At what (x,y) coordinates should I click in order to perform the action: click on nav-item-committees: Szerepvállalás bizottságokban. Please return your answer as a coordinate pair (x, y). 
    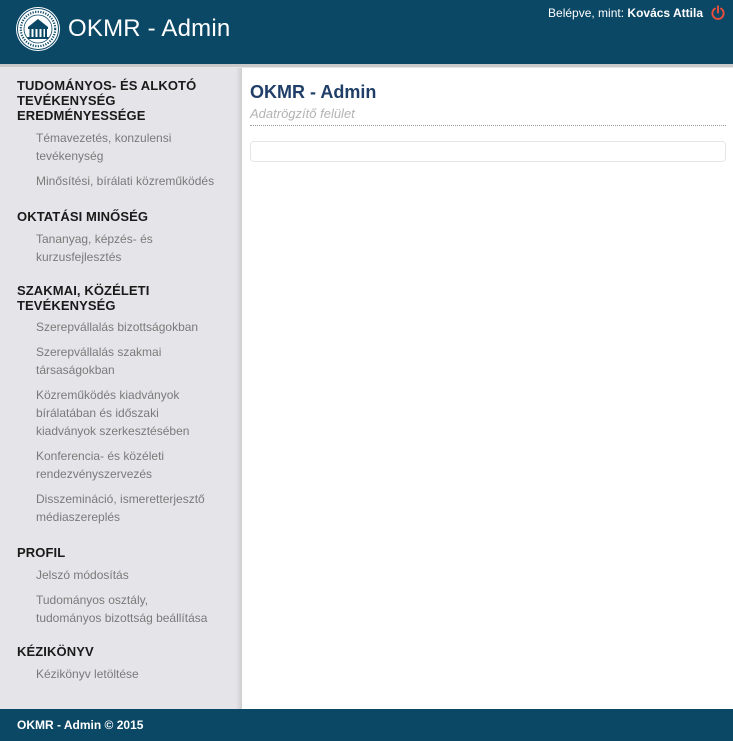
    Looking at the image, I should click on (134, 327).